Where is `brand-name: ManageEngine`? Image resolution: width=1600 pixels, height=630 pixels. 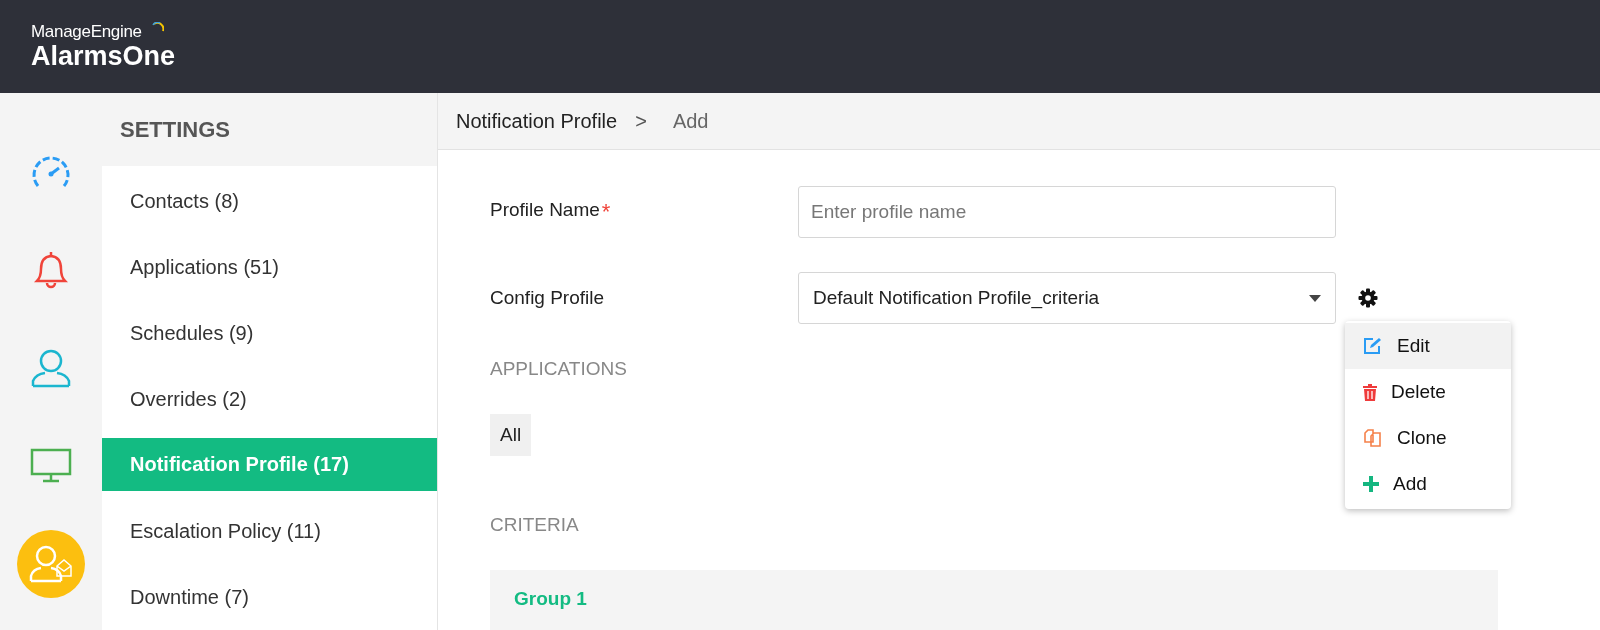 brand-name: ManageEngine is located at coordinates (87, 31).